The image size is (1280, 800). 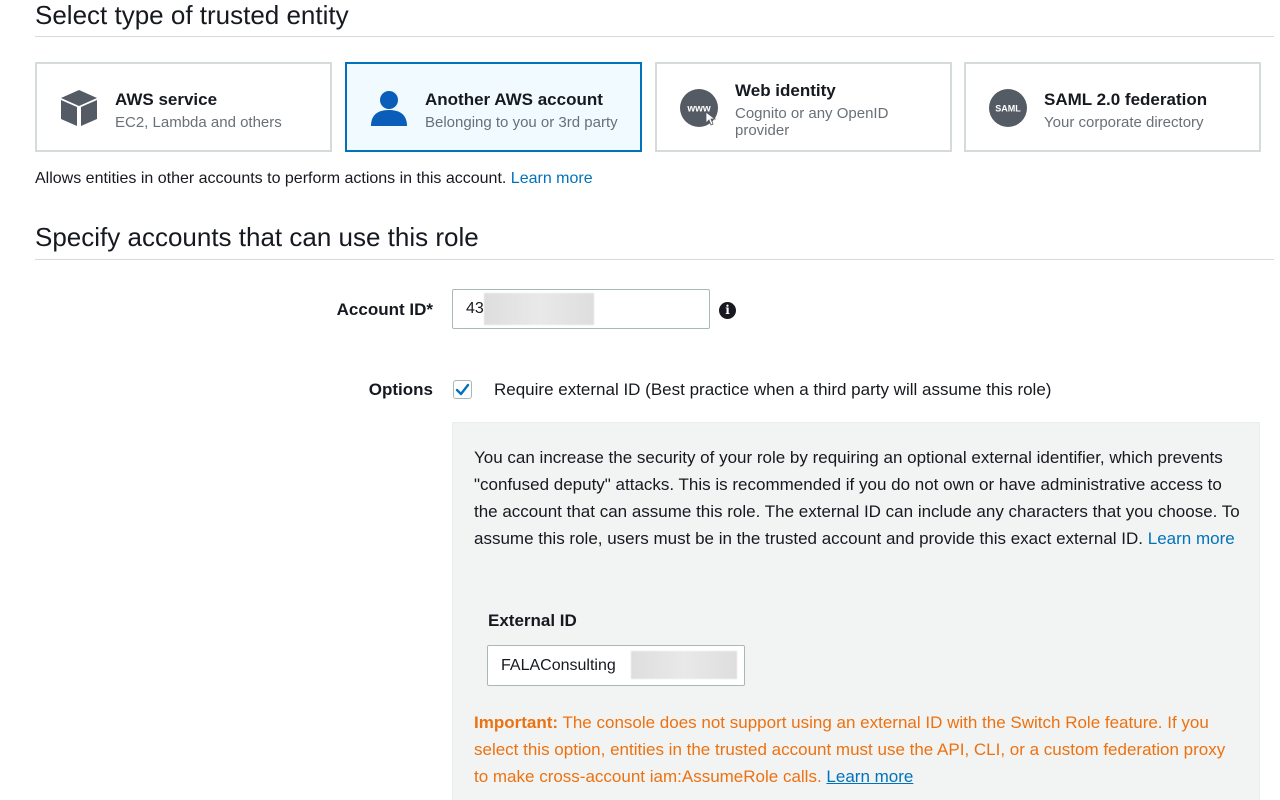 I want to click on svg-text: SAML, so click(x=1008, y=109).